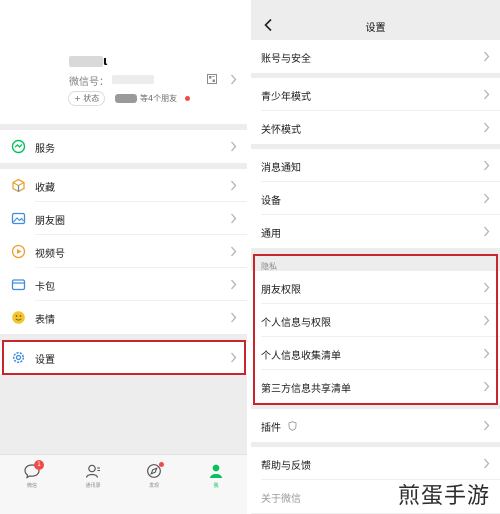 This screenshot has width=500, height=514. What do you see at coordinates (123, 218) in the screenshot?
I see `menu-item-moments: 朋友圈` at bounding box center [123, 218].